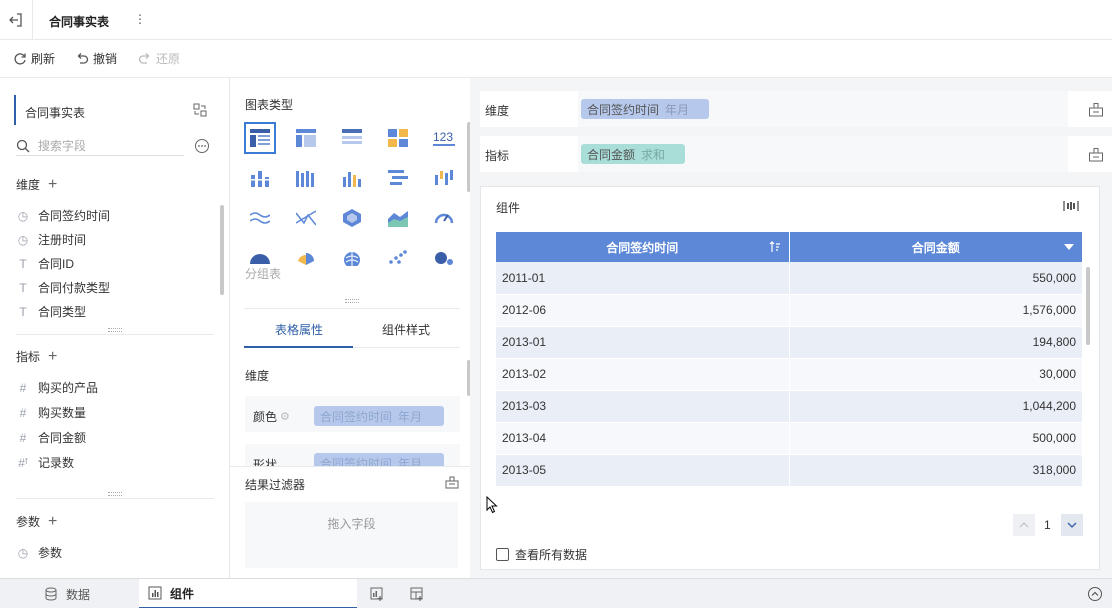  I want to click on dimension-pill: 合同签约时间 年月, so click(645, 109).